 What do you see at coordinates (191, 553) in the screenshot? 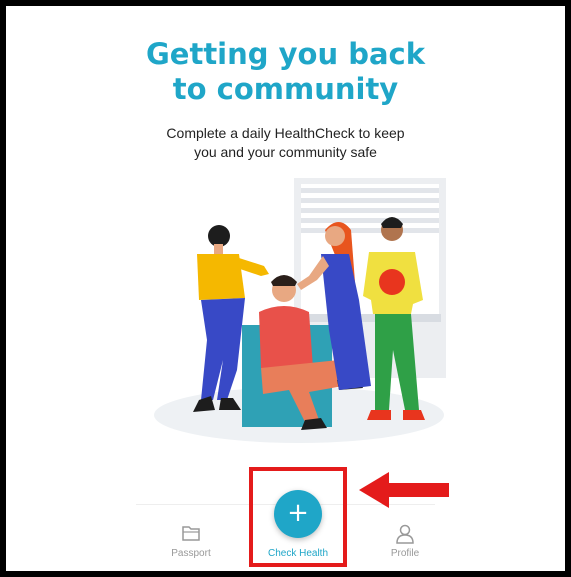
I see `tab-passport-label: Passport` at bounding box center [191, 553].